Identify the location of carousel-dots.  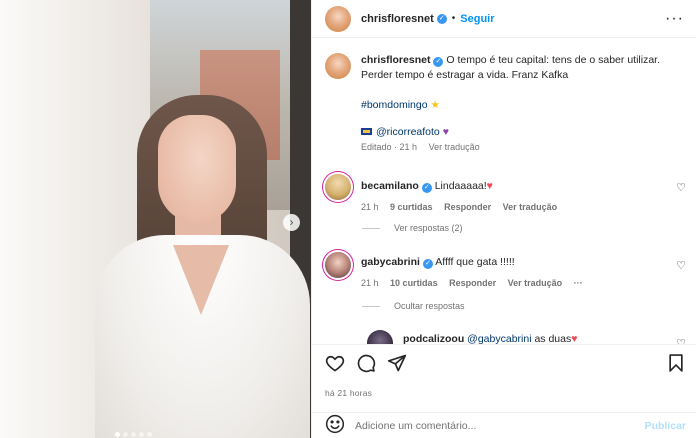
(133, 434).